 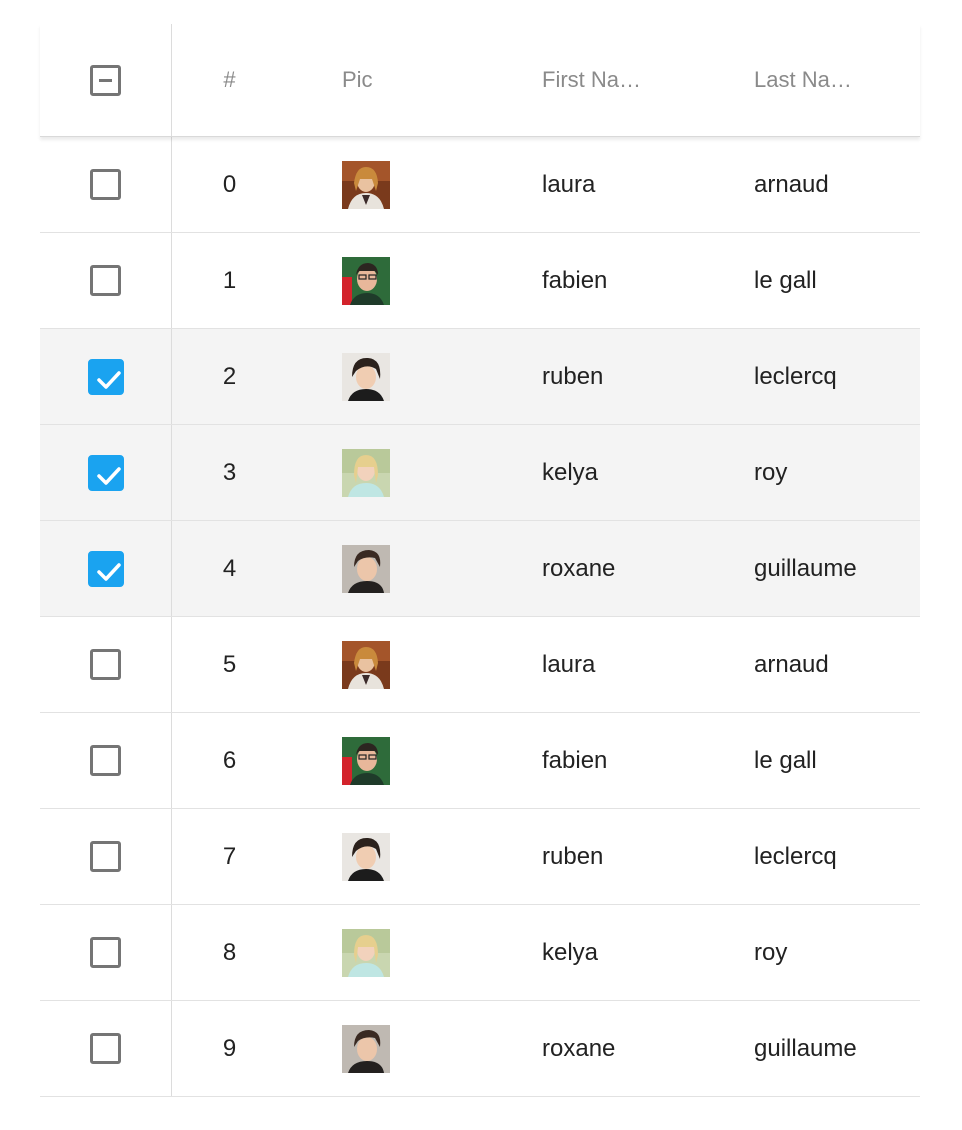 What do you see at coordinates (480, 1049) in the screenshot?
I see `table-row: 9 roxane guillaume` at bounding box center [480, 1049].